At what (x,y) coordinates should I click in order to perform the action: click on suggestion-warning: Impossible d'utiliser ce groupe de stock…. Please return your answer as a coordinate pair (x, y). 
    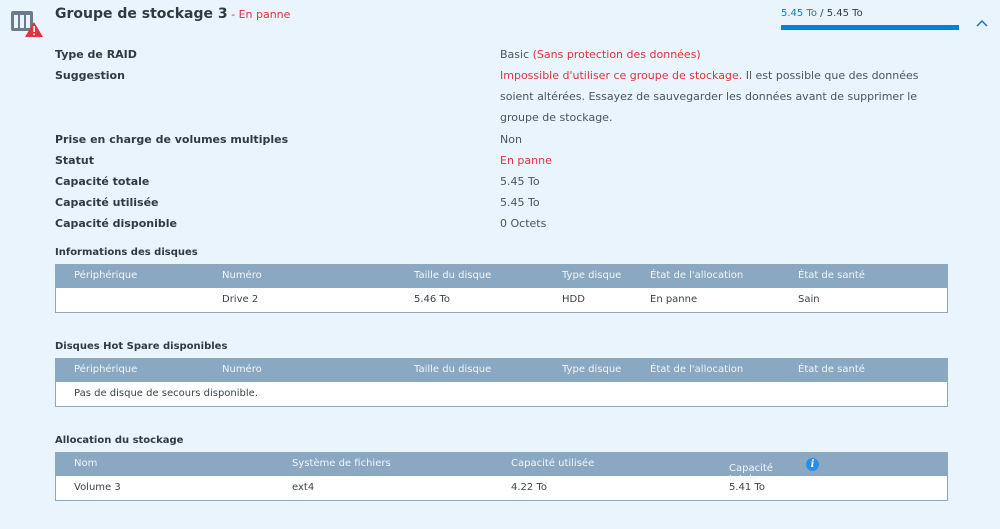
    Looking at the image, I should click on (621, 75).